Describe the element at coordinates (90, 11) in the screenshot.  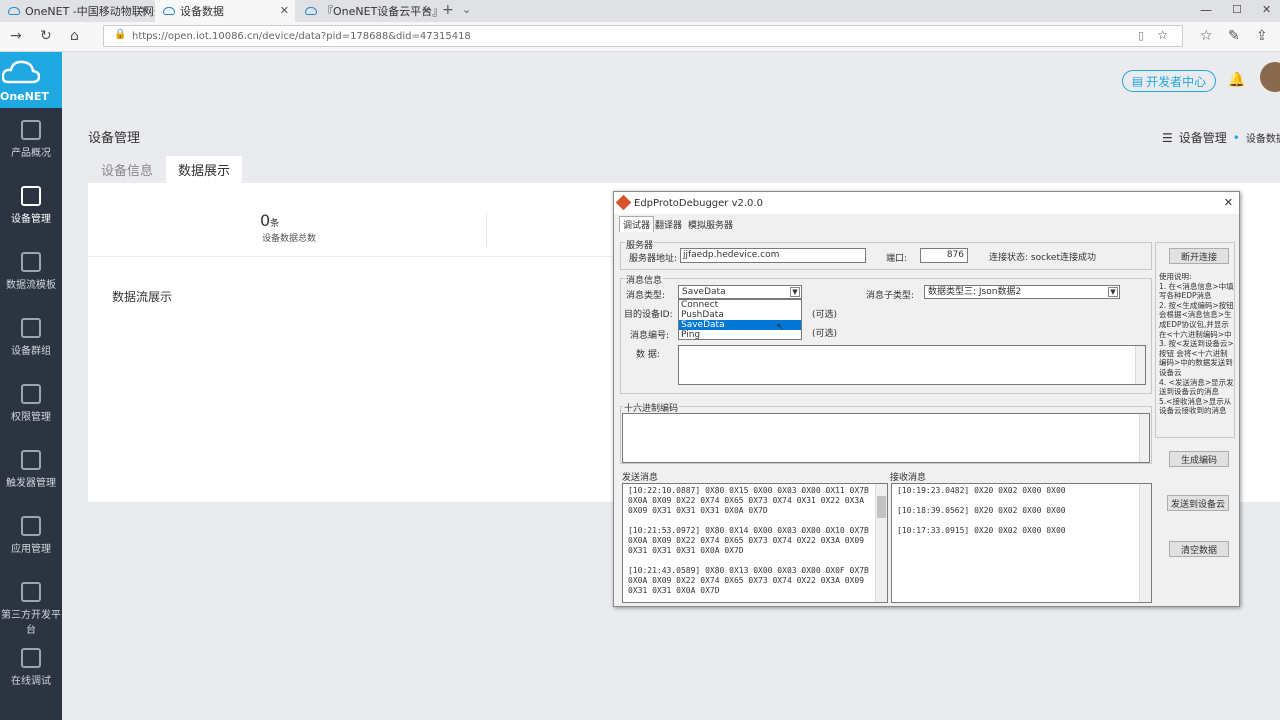
I see `tab-title: OneNET -中国移动物联网开` at that location.